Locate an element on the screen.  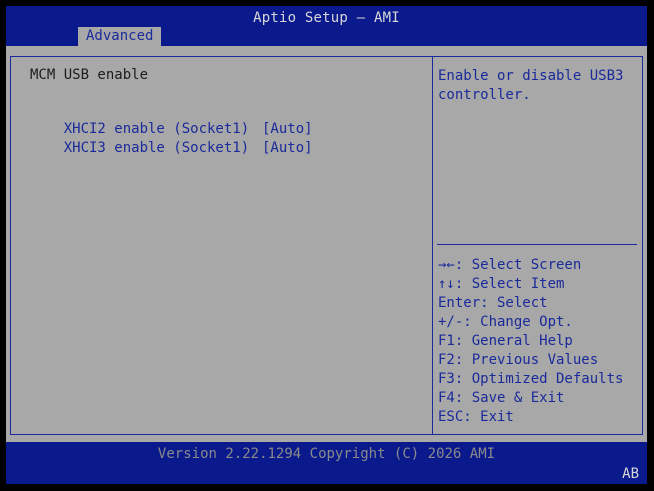
key-select-screen: →←: Select Screen is located at coordinates (510, 265).